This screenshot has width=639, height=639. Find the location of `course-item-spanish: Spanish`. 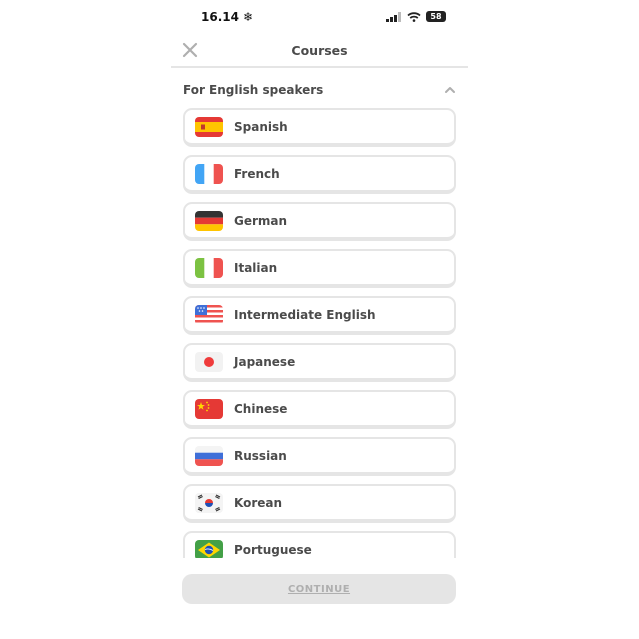

course-item-spanish: Spanish is located at coordinates (319, 127).